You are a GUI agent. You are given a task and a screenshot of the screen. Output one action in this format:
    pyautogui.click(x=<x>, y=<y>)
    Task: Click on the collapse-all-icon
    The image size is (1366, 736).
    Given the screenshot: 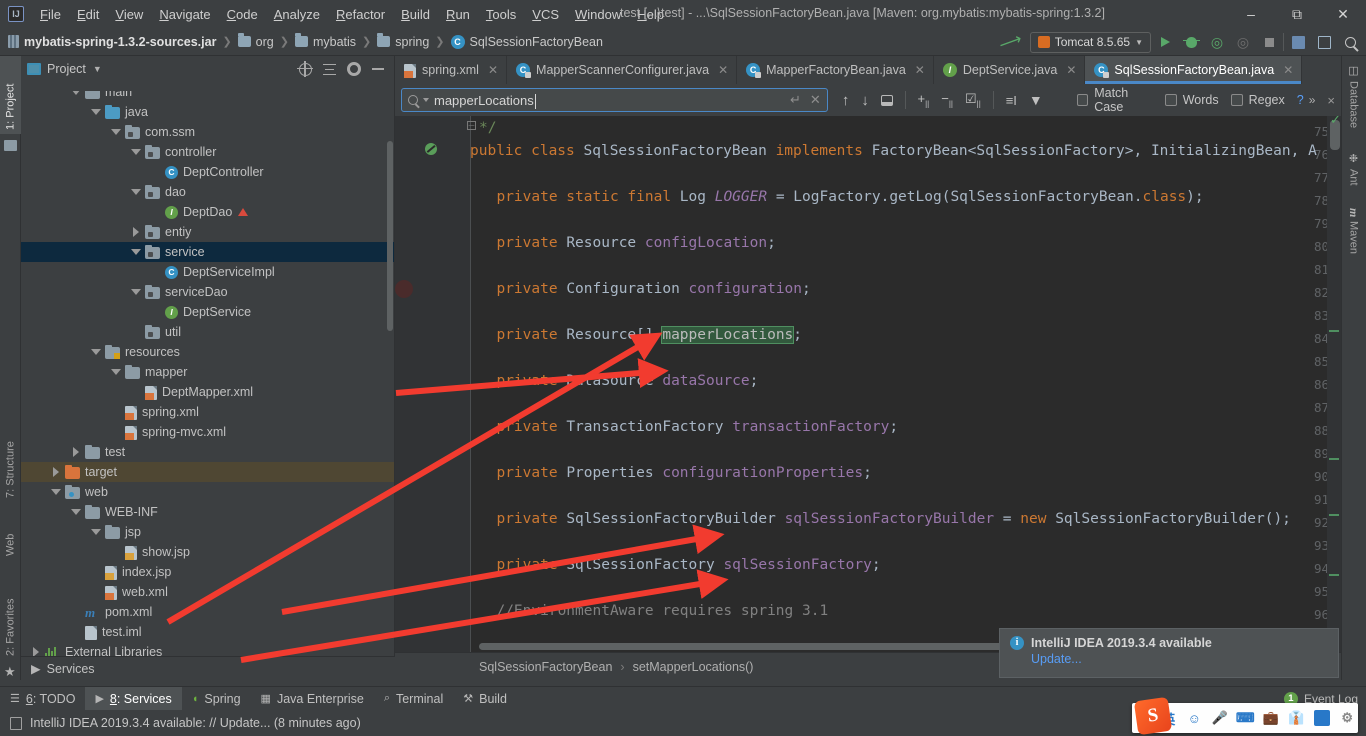 What is the action you would take?
    pyautogui.click(x=329, y=69)
    